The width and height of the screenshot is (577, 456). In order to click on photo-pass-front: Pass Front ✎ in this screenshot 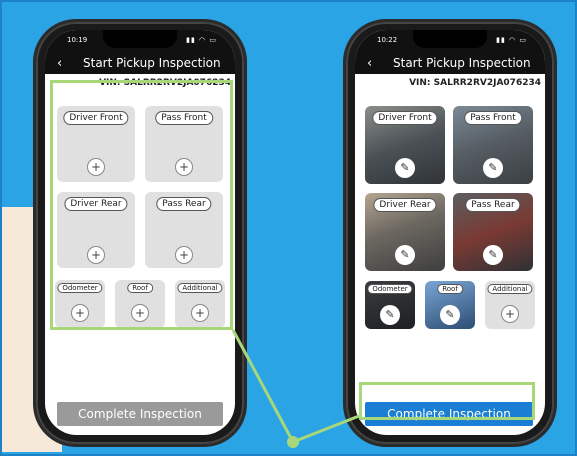, I will do `click(493, 145)`.